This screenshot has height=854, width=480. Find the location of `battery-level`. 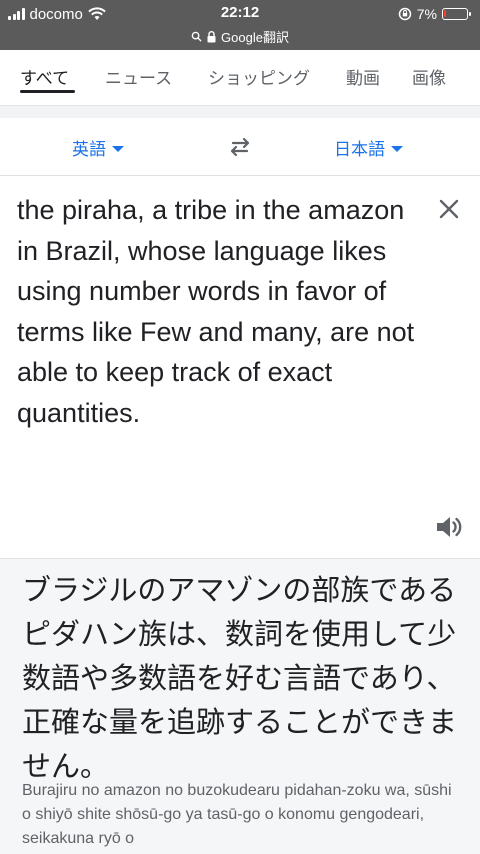

battery-level is located at coordinates (445, 13).